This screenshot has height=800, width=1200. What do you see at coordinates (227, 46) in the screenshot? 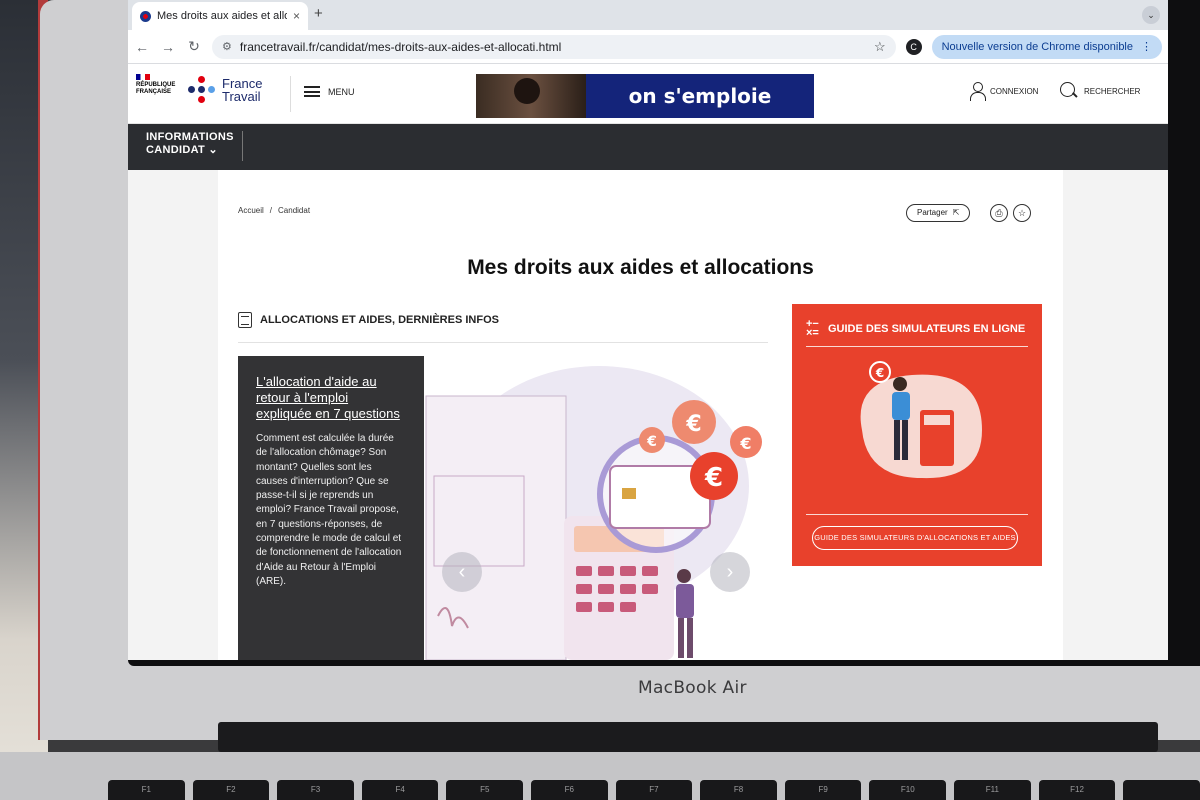
I see `site-settings-icon: ⚙` at bounding box center [227, 46].